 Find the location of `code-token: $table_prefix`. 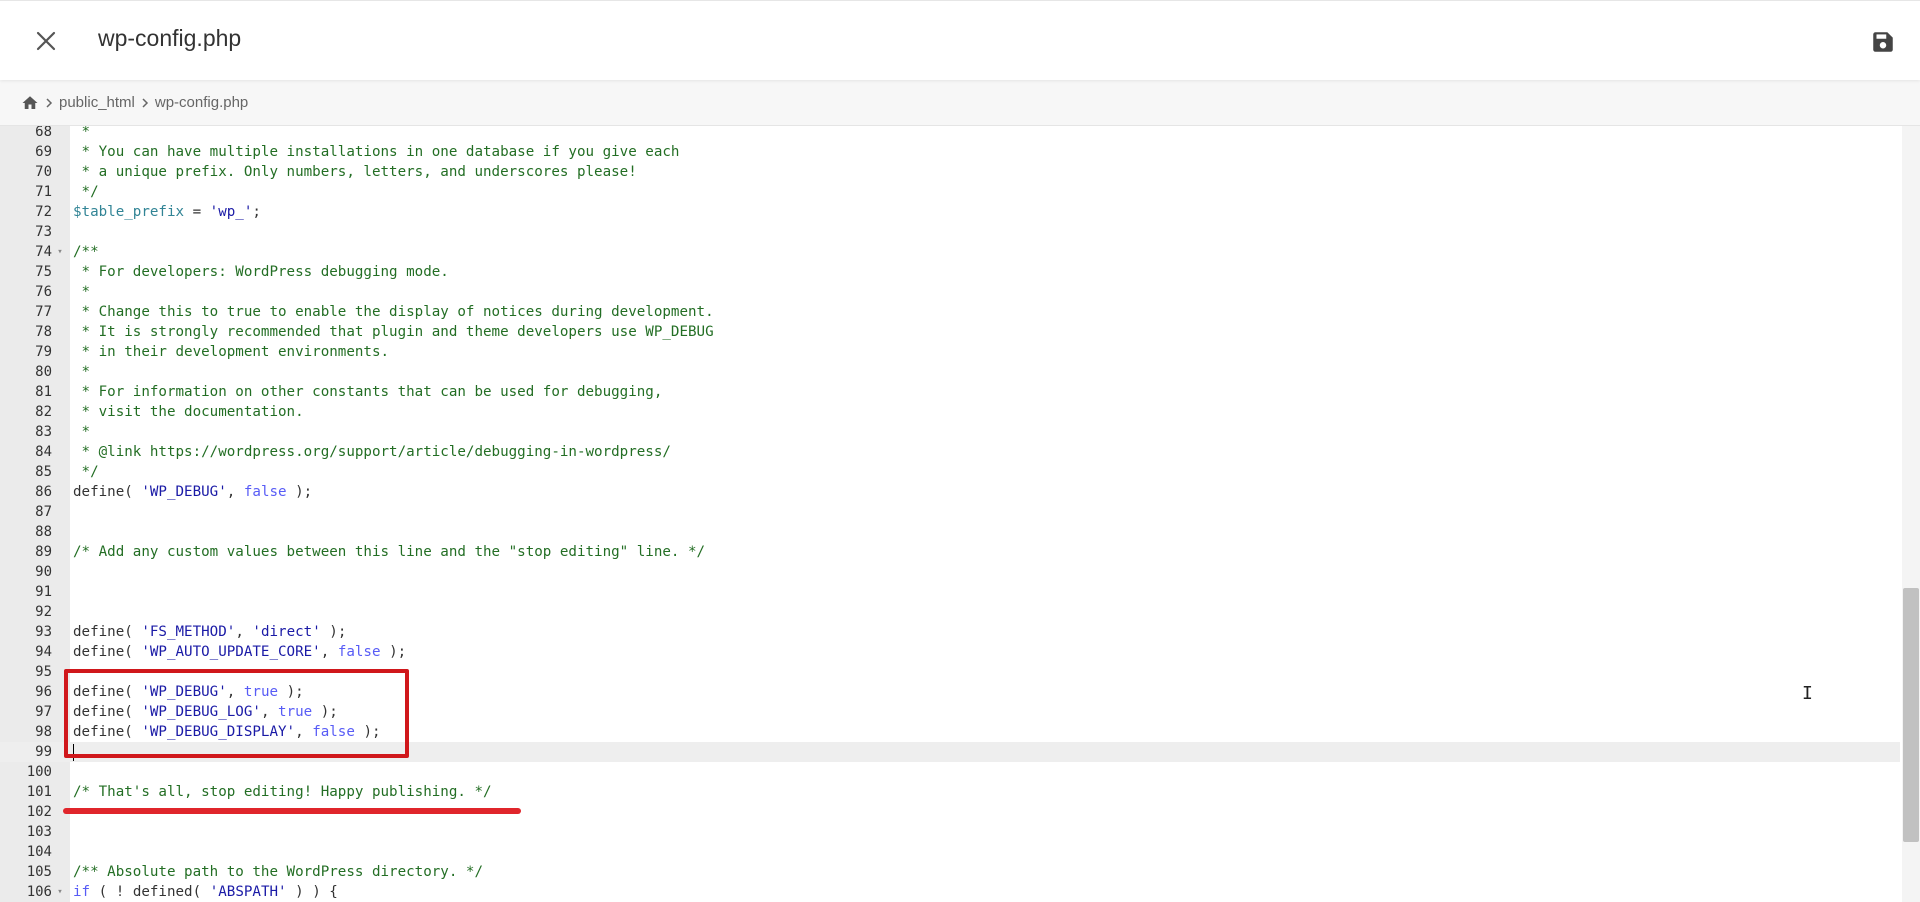

code-token: $table_prefix is located at coordinates (129, 212).